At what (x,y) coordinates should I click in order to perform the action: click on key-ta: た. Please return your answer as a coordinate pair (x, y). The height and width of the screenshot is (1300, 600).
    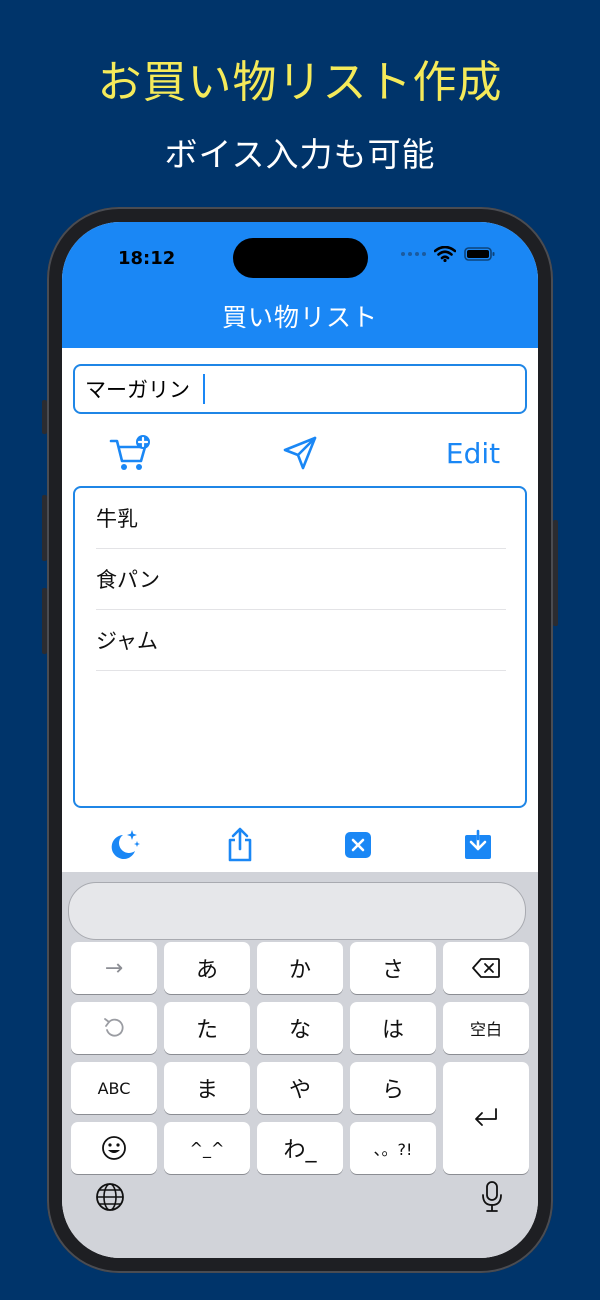
    Looking at the image, I should click on (207, 1028).